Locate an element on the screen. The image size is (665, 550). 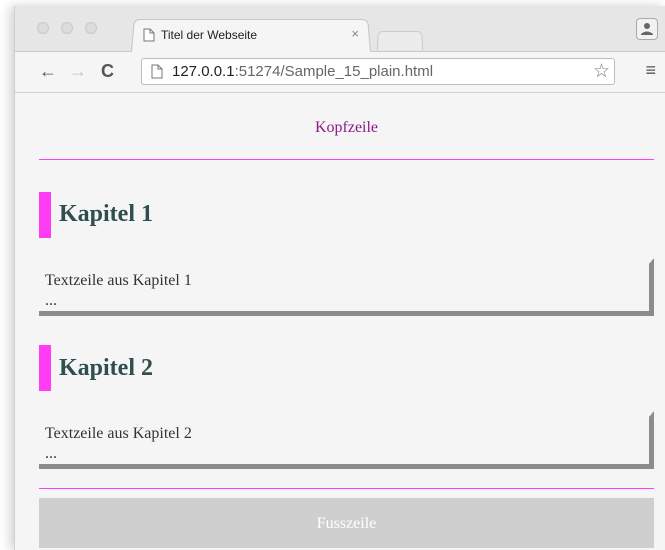
footer-text: Fusszeile is located at coordinates (346, 523).